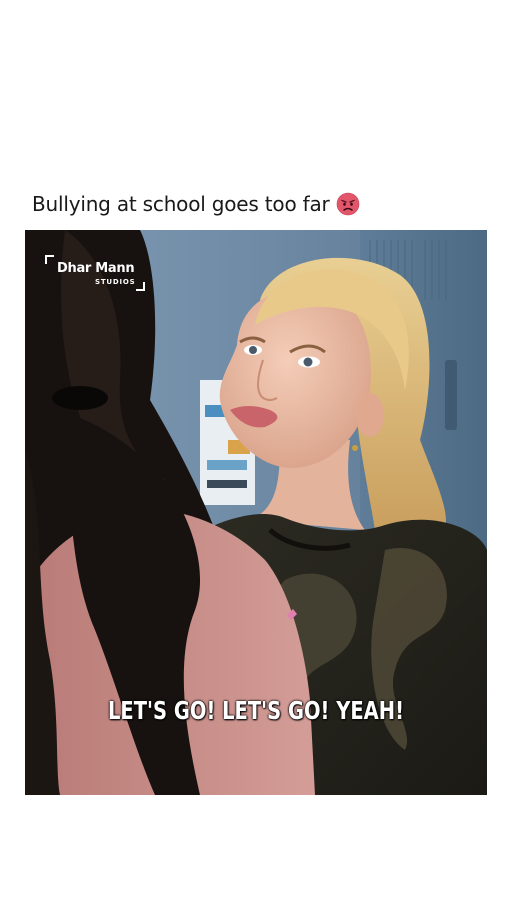  I want to click on post-caption-row: Bullying at school goes too far, so click(196, 204).